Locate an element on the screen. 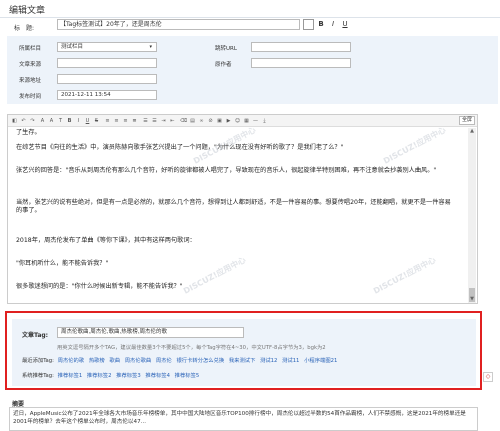  editor-paragraph: "你耳机听什么，能不能告诉我？" is located at coordinates (62, 263).